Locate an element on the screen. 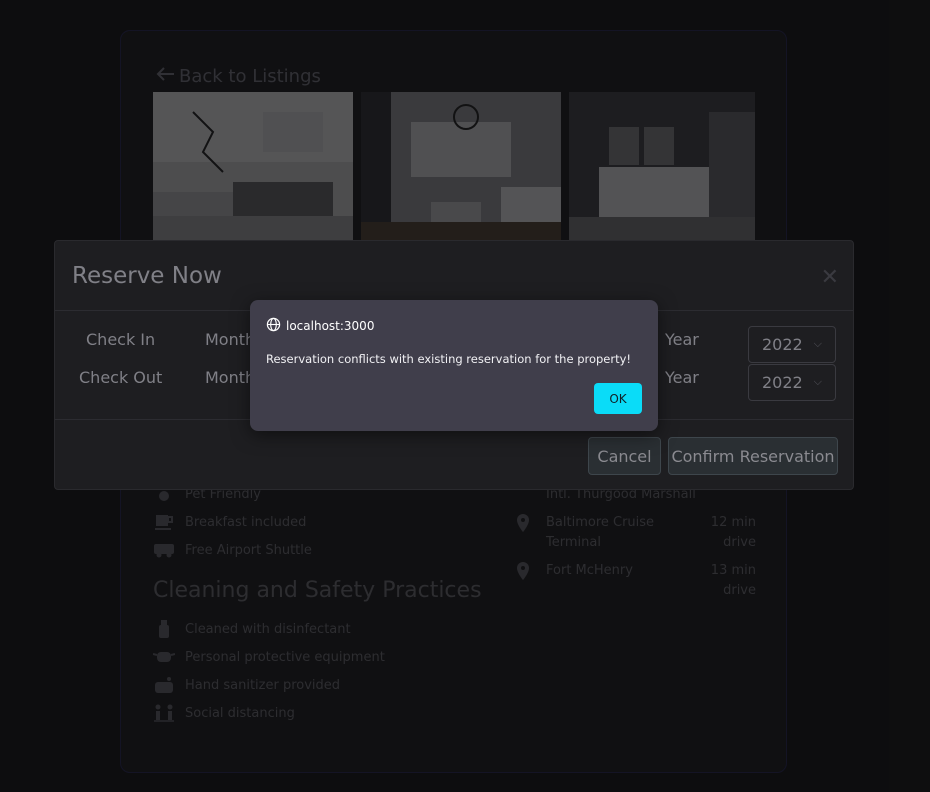 This screenshot has width=930, height=792. check-out-month-label: Month is located at coordinates (230, 377).